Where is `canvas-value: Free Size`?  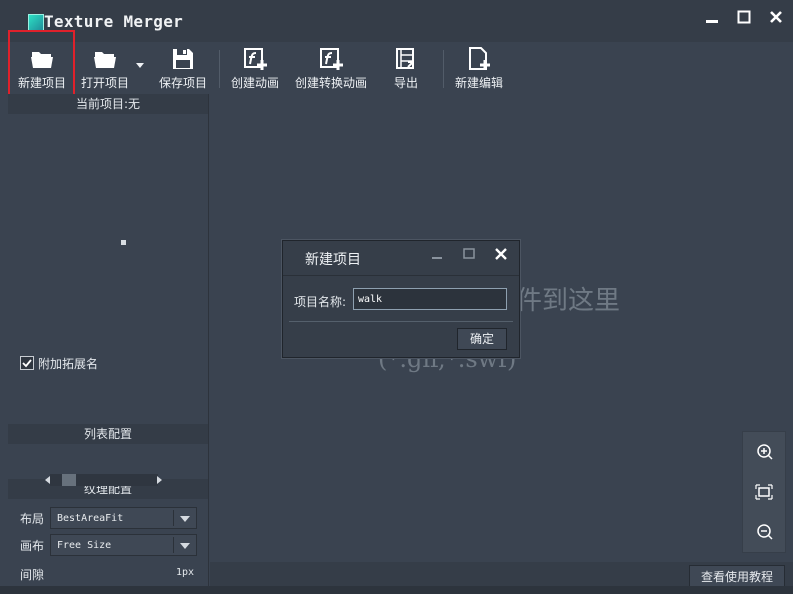 canvas-value: Free Size is located at coordinates (84, 545).